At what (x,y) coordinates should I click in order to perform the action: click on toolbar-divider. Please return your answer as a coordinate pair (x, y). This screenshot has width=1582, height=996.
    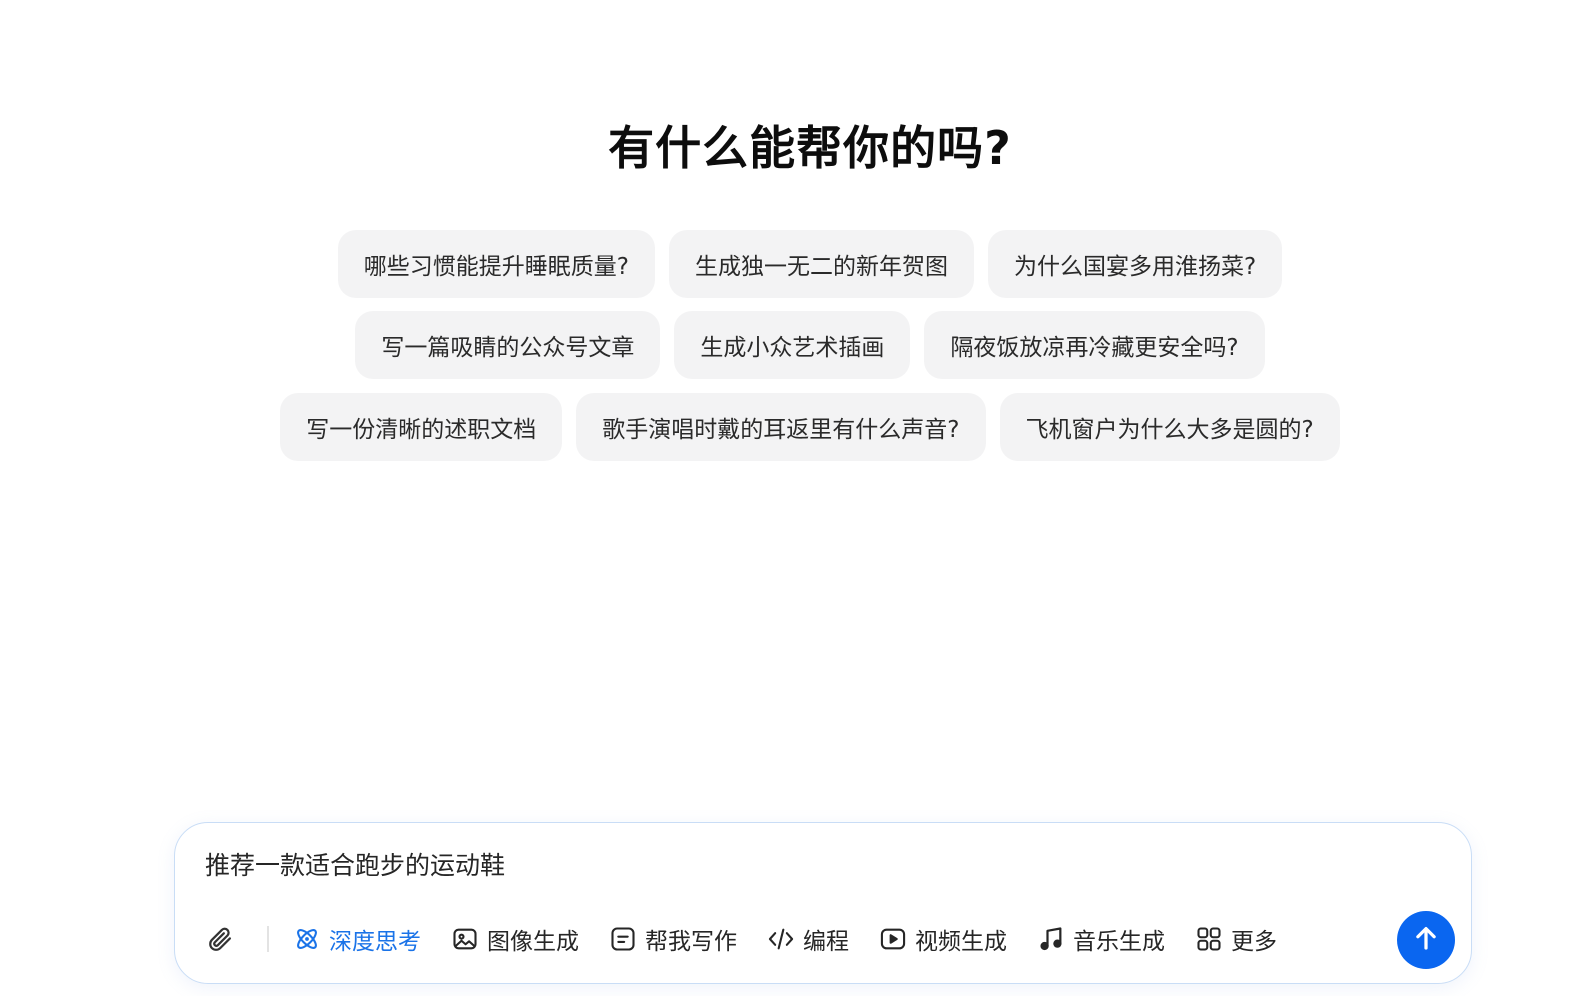
    Looking at the image, I should click on (268, 939).